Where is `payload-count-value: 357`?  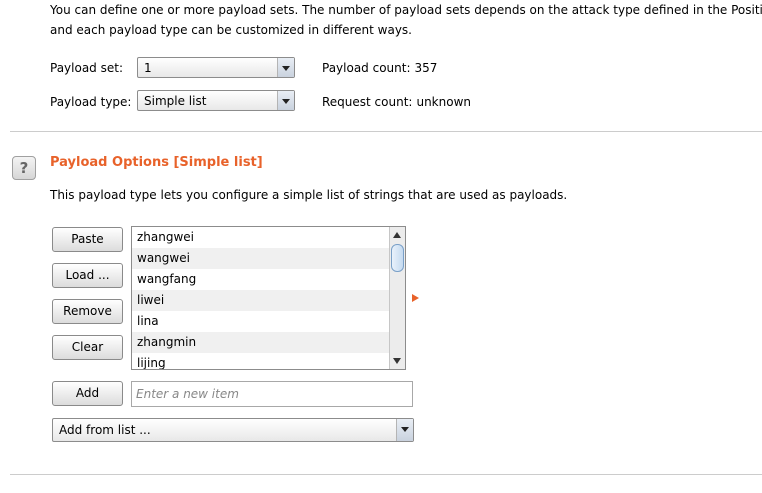 payload-count-value: 357 is located at coordinates (426, 68).